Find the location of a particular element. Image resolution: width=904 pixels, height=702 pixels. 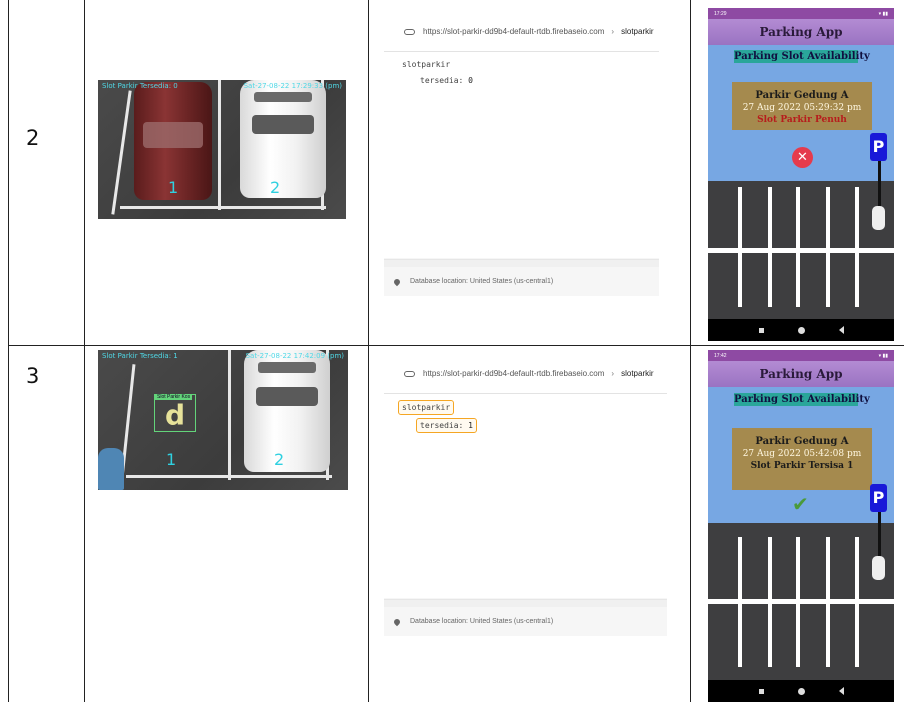

detection-letter: d is located at coordinates (175, 415).